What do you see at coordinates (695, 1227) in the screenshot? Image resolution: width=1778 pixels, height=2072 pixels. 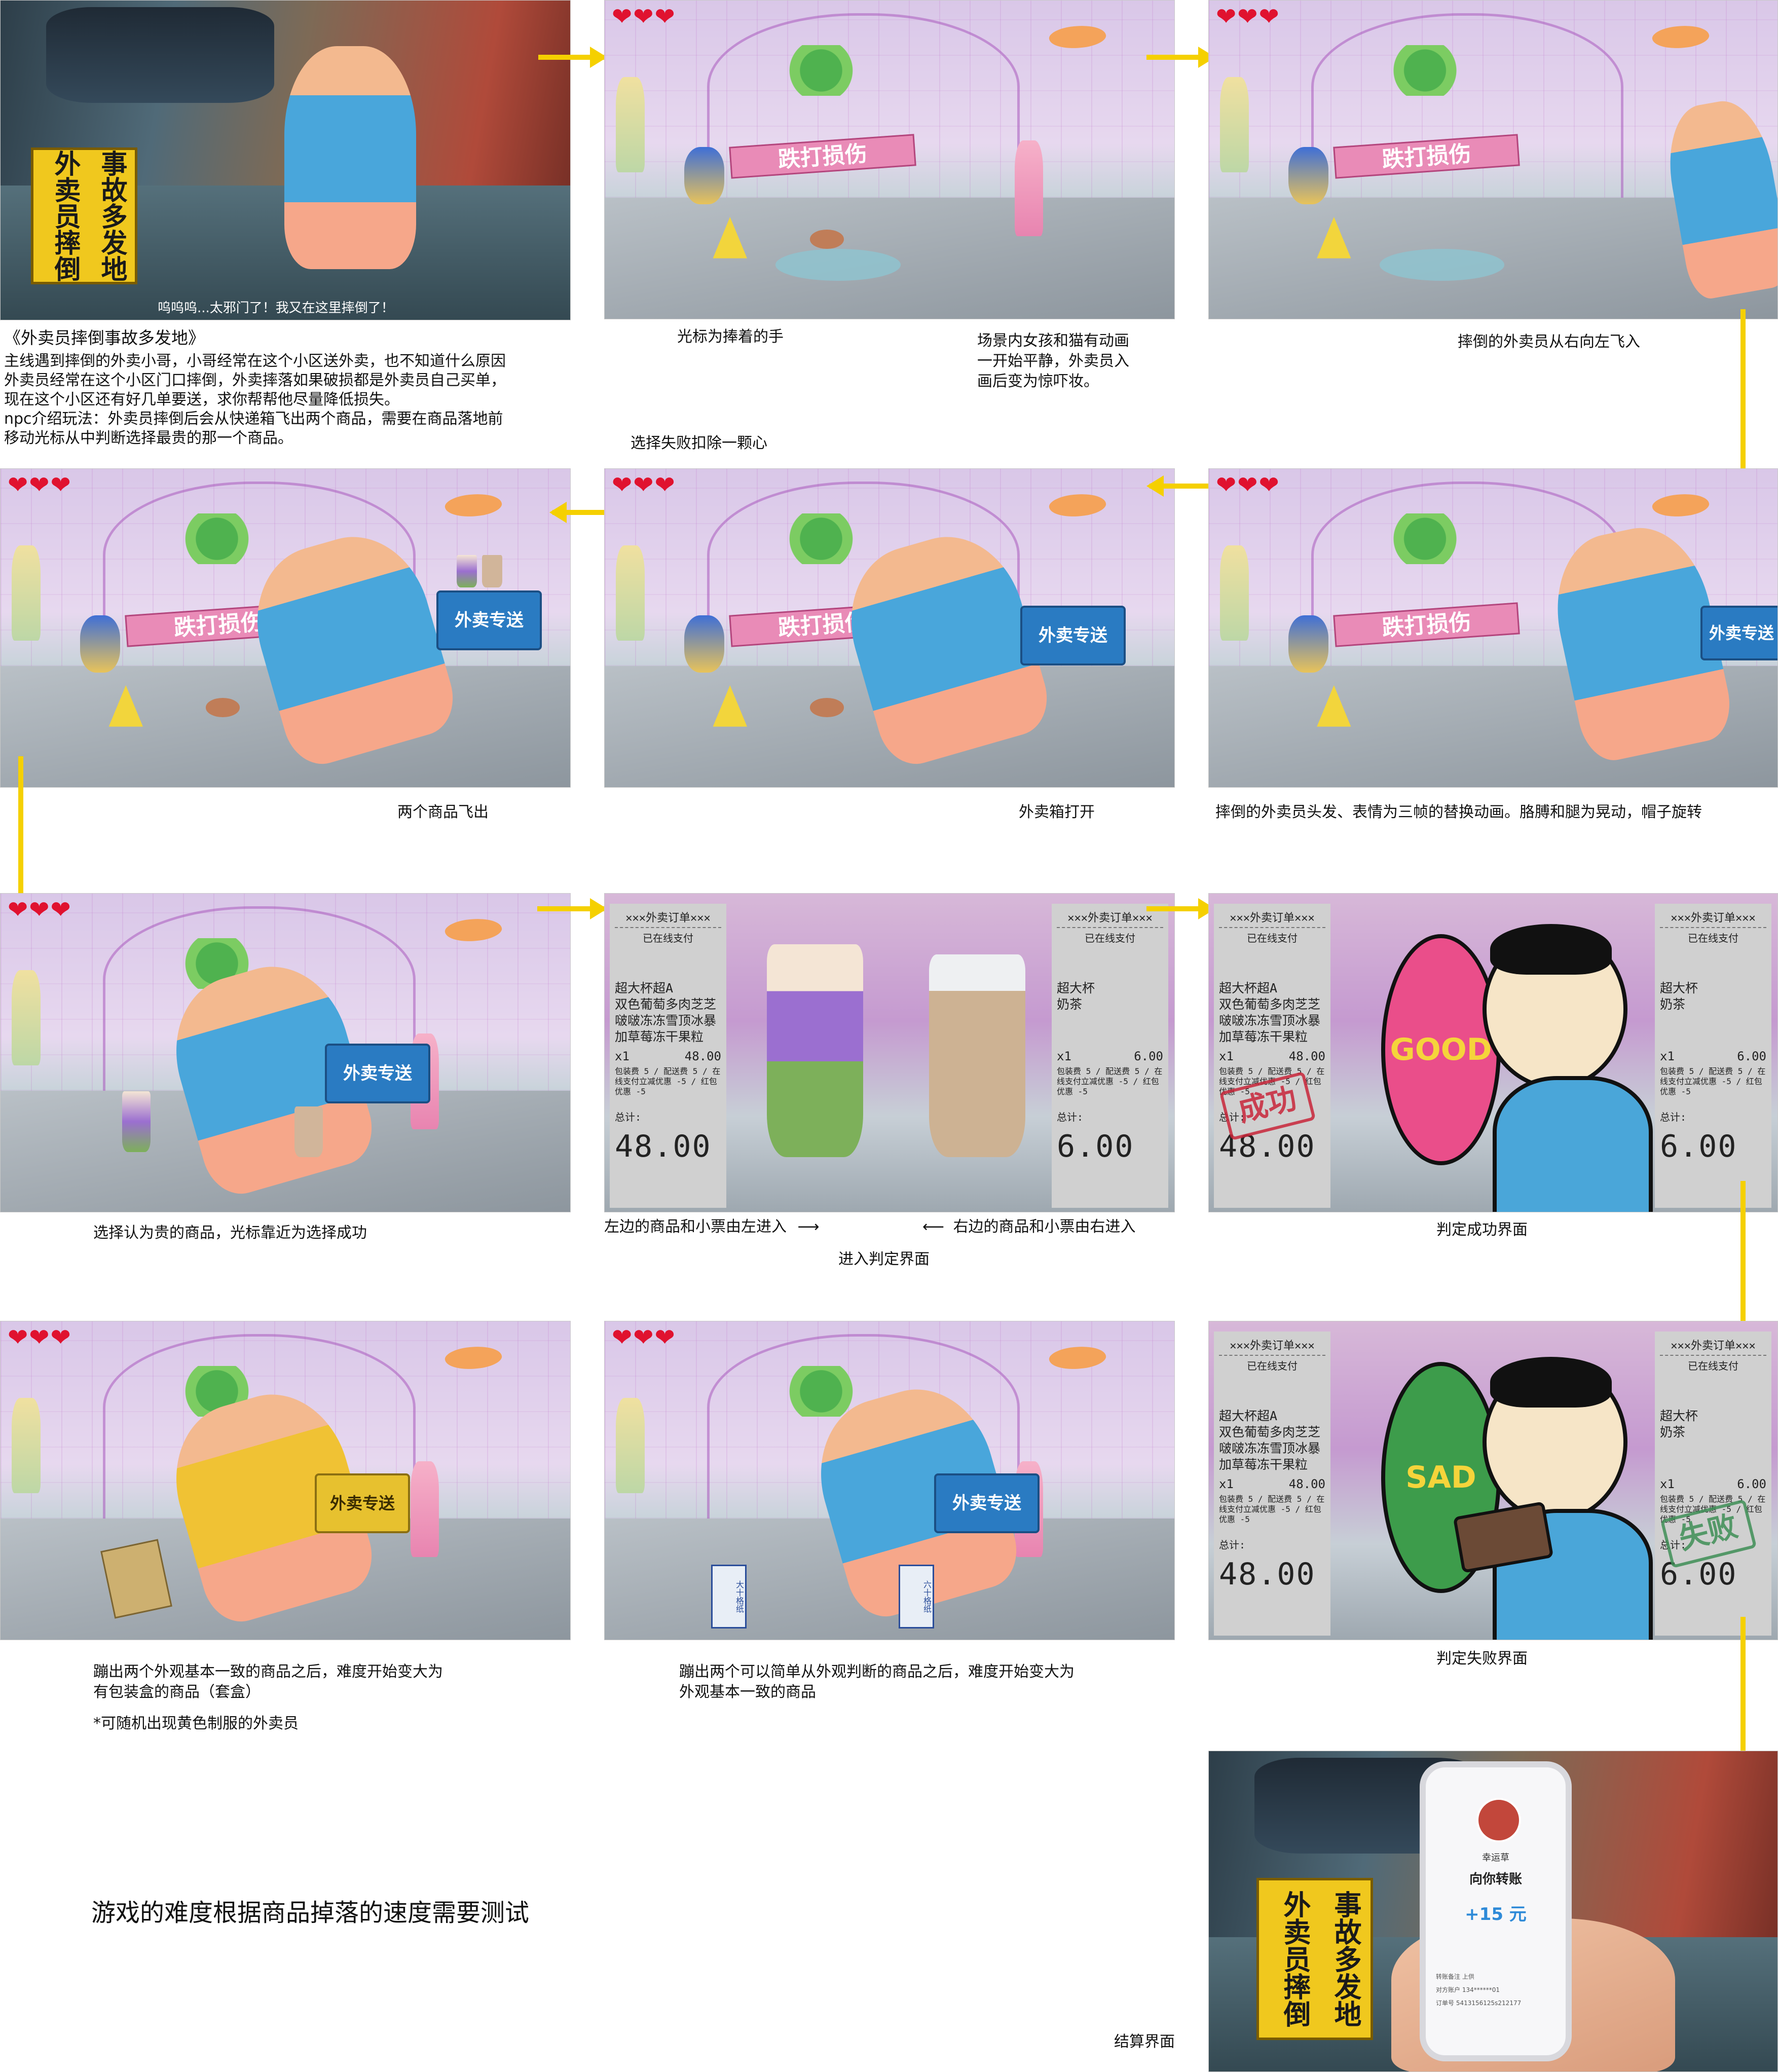 I see `left-enter-text: 左边的商品和小票由左进入` at bounding box center [695, 1227].